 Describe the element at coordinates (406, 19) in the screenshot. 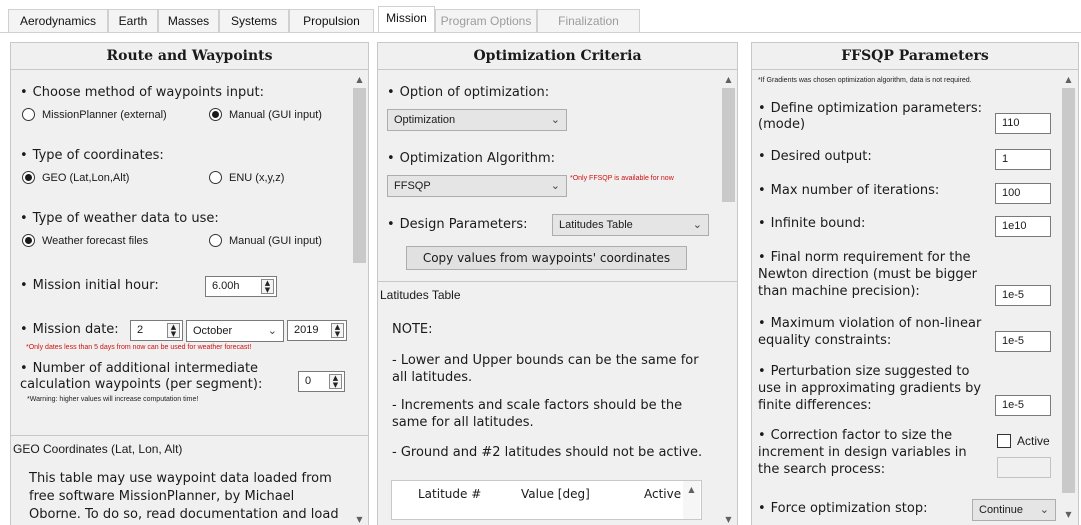

I see `tab-mission: Mission` at that location.